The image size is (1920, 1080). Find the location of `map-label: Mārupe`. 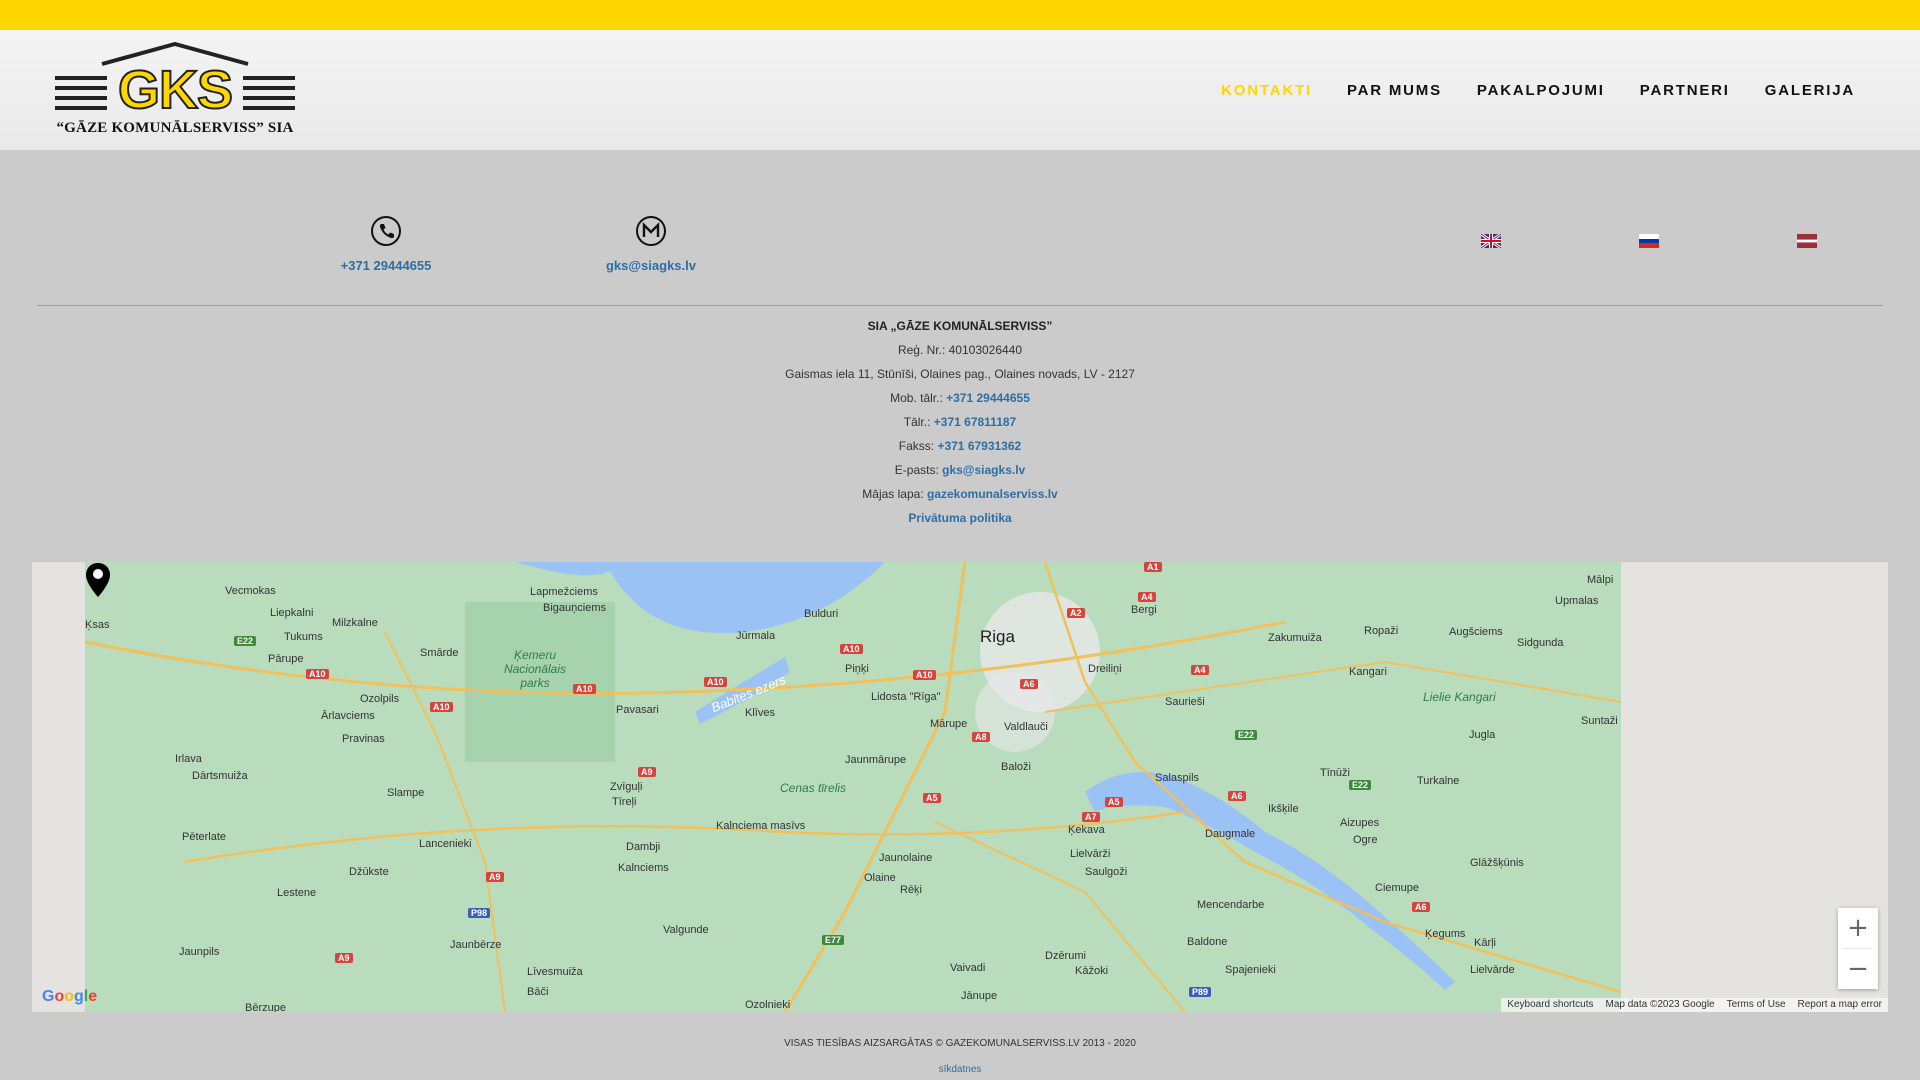

map-label: Mārupe is located at coordinates (949, 724).